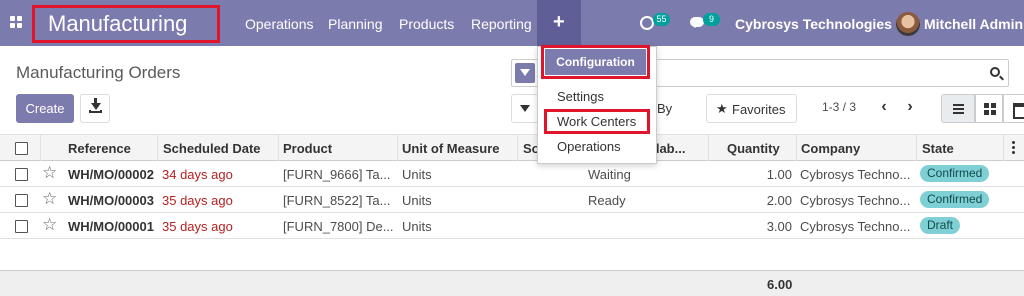 The image size is (1024, 296). I want to click on more-menu-tab: +, so click(559, 23).